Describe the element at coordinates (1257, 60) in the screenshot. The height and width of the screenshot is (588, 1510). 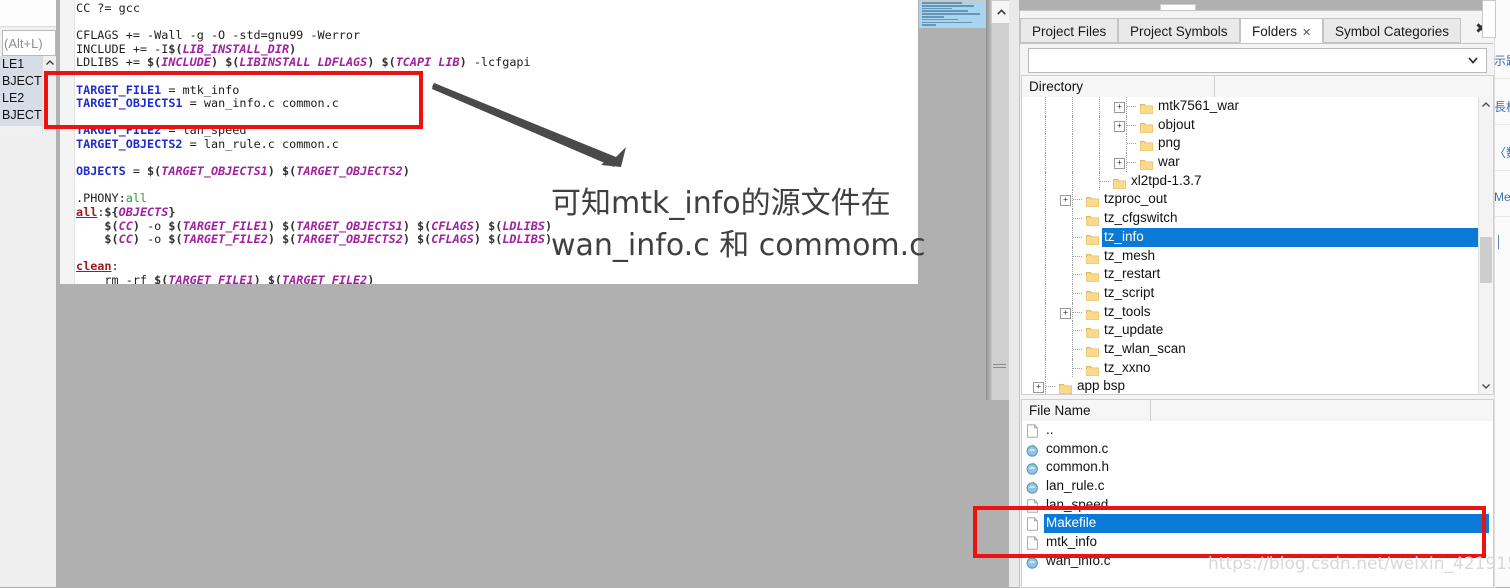
I see `path-combobox` at that location.